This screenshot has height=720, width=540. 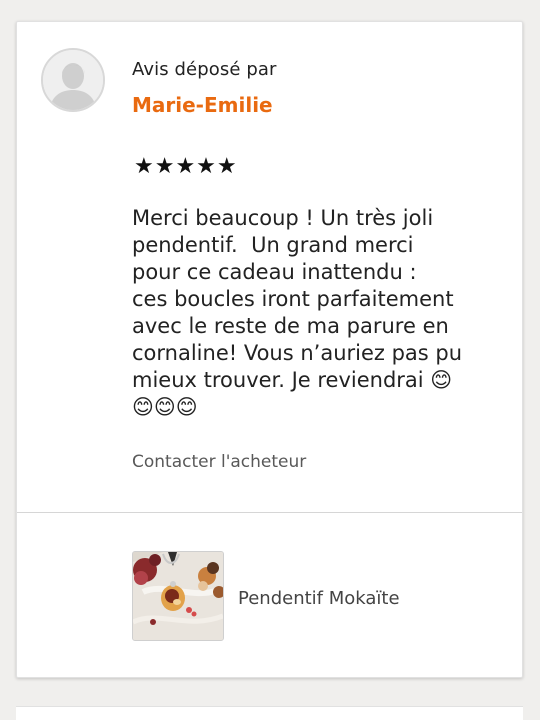 I want to click on divider, so click(x=269, y=512).